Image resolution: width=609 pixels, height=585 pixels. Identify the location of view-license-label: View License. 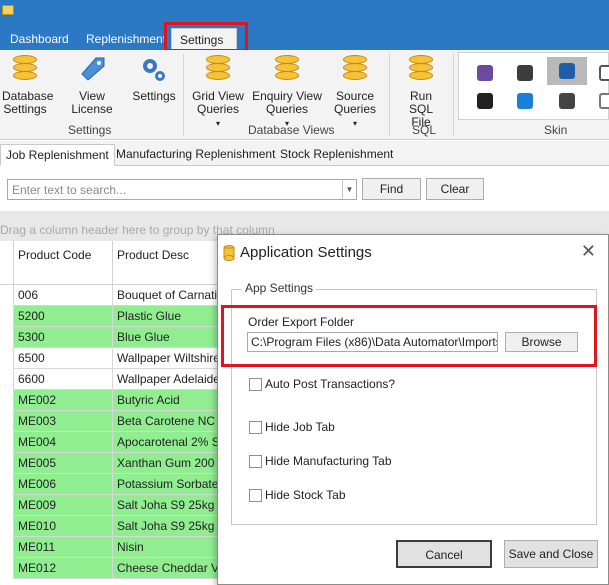
(92, 102).